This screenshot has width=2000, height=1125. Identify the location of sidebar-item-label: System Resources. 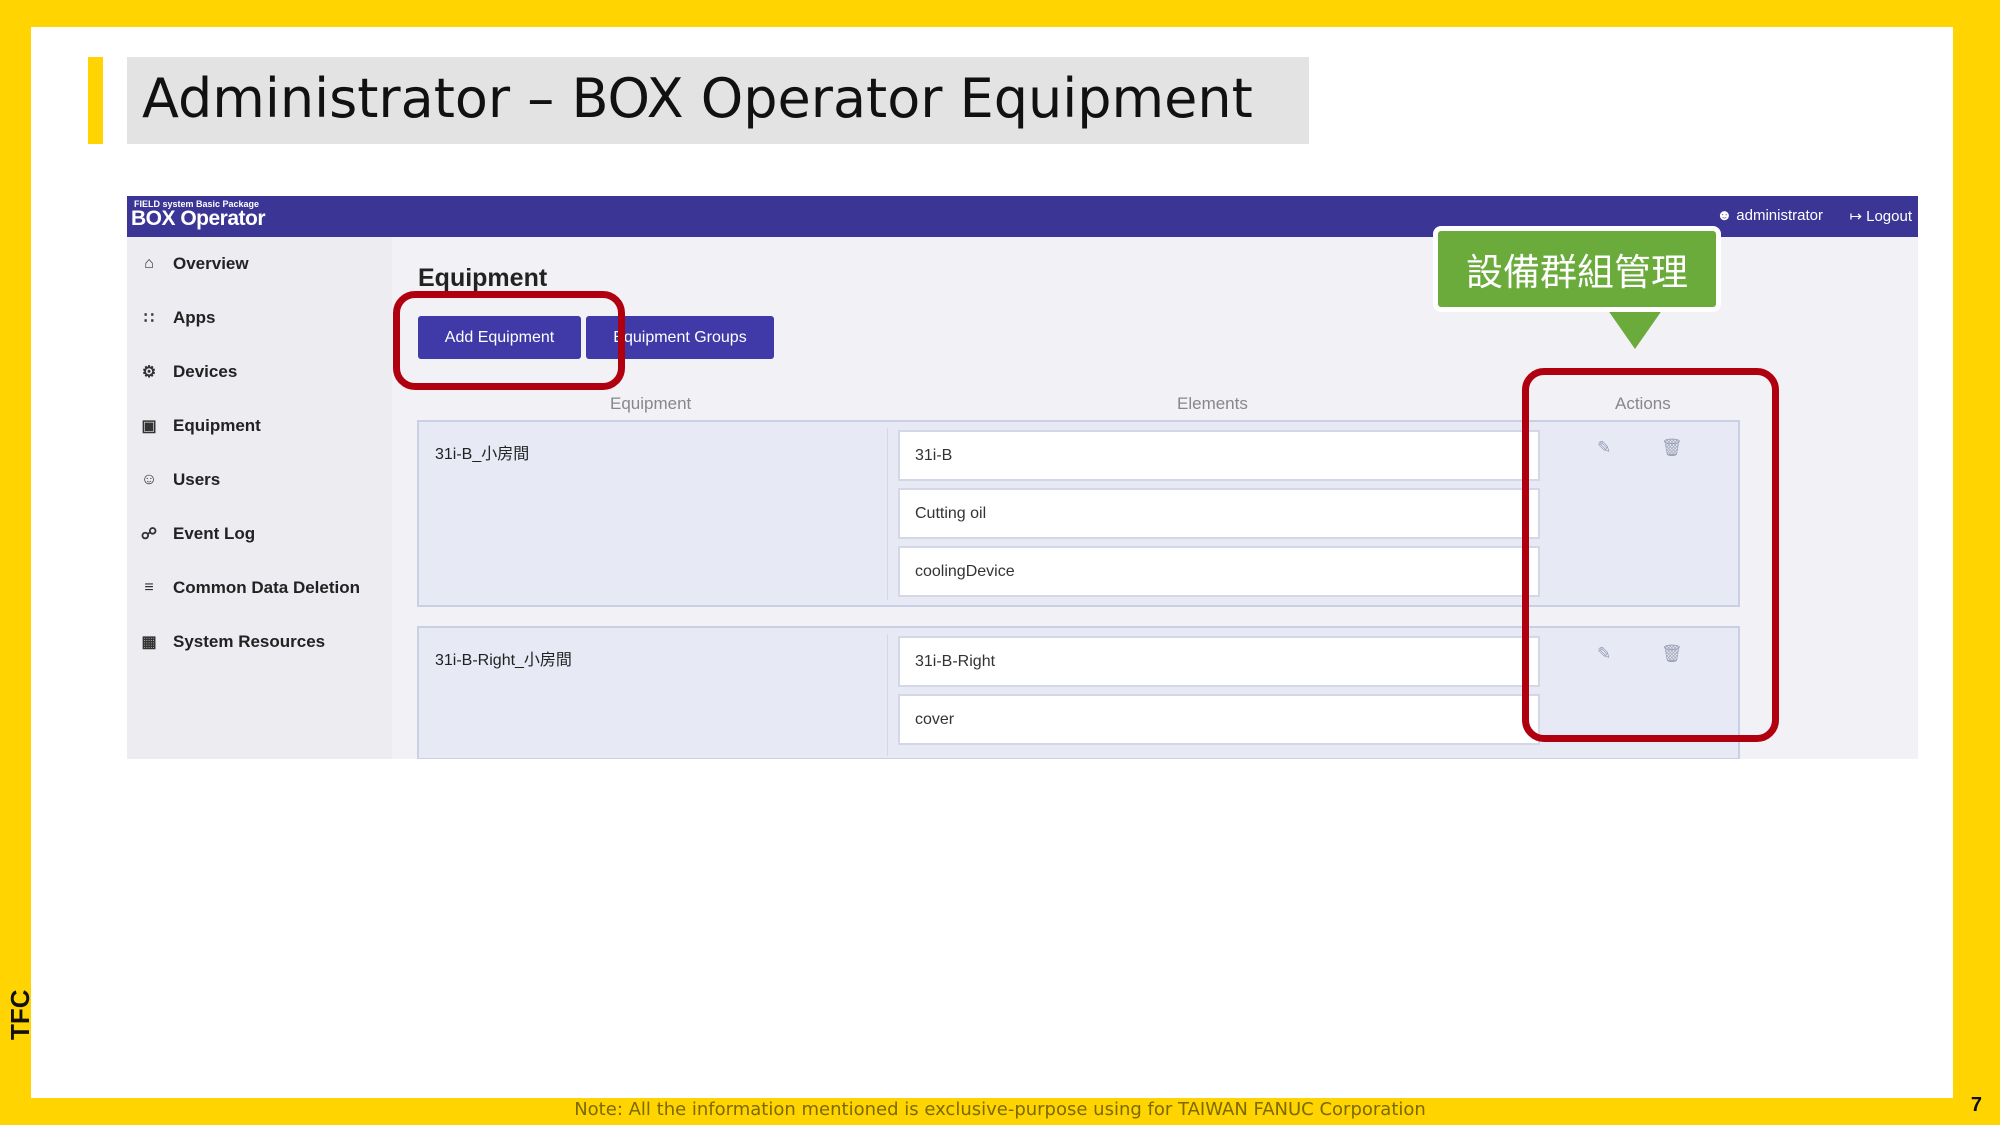
(249, 641).